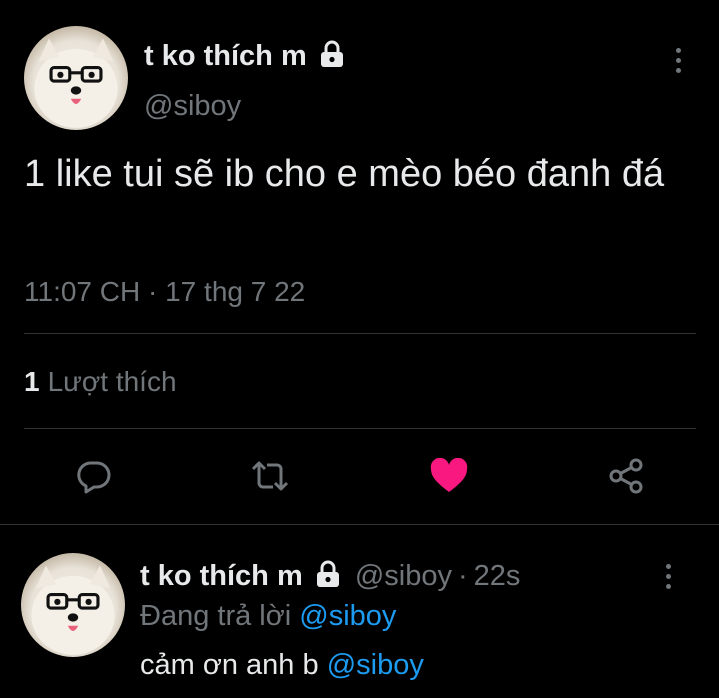 This screenshot has width=719, height=698. I want to click on likes-count: 1, so click(32, 381).